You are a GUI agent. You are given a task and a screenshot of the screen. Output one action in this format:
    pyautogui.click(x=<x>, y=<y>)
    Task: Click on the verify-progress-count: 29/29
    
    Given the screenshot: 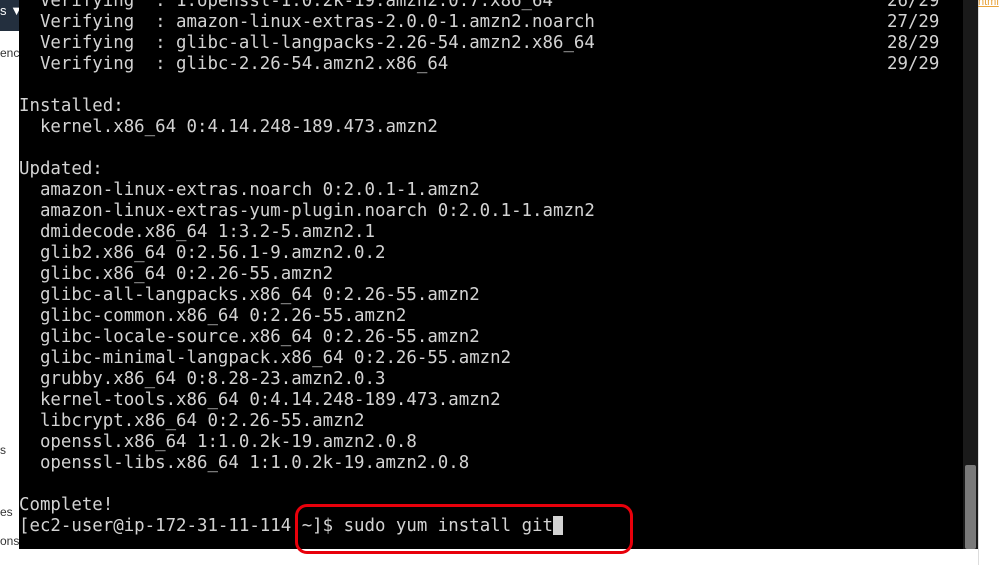 What is the action you would take?
    pyautogui.click(x=913, y=64)
    